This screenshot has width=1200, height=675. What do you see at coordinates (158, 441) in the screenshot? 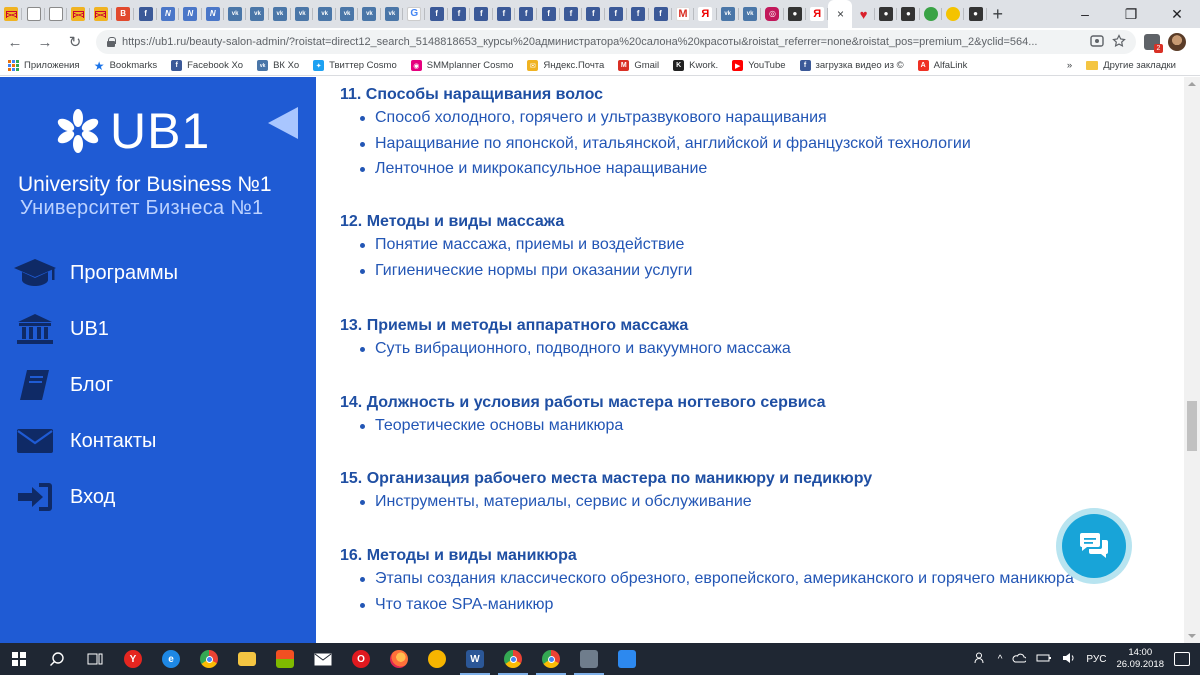
I see `sidebar-item-contacts: Контакты` at bounding box center [158, 441].